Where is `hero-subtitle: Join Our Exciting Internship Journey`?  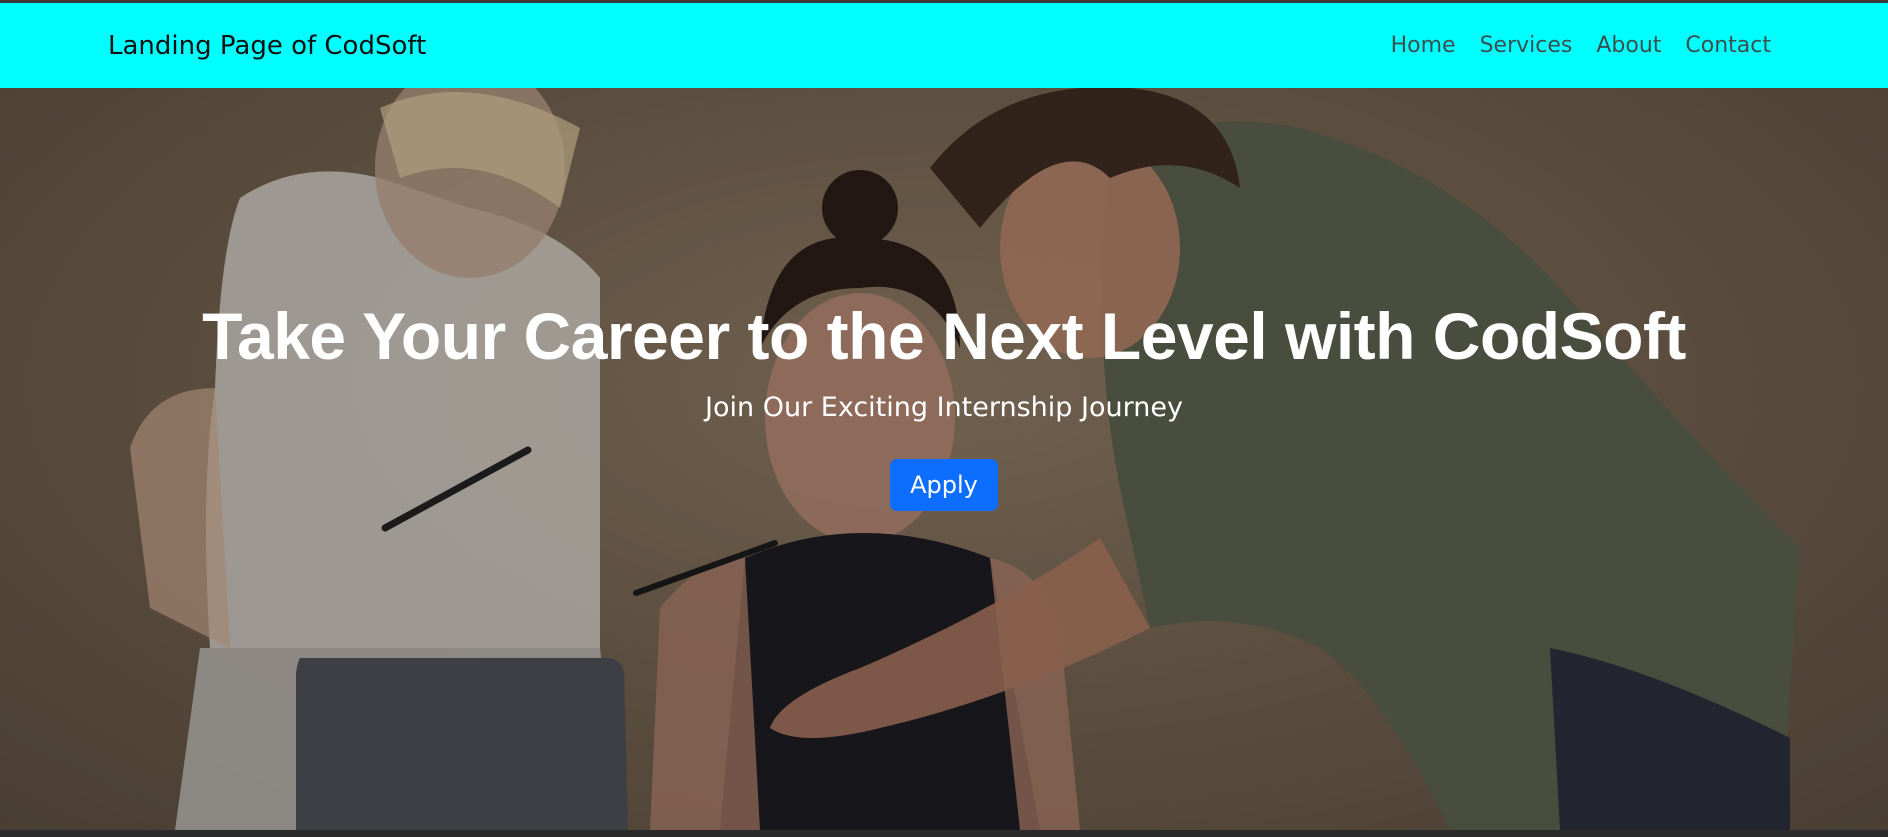 hero-subtitle: Join Our Exciting Internship Journey is located at coordinates (944, 407).